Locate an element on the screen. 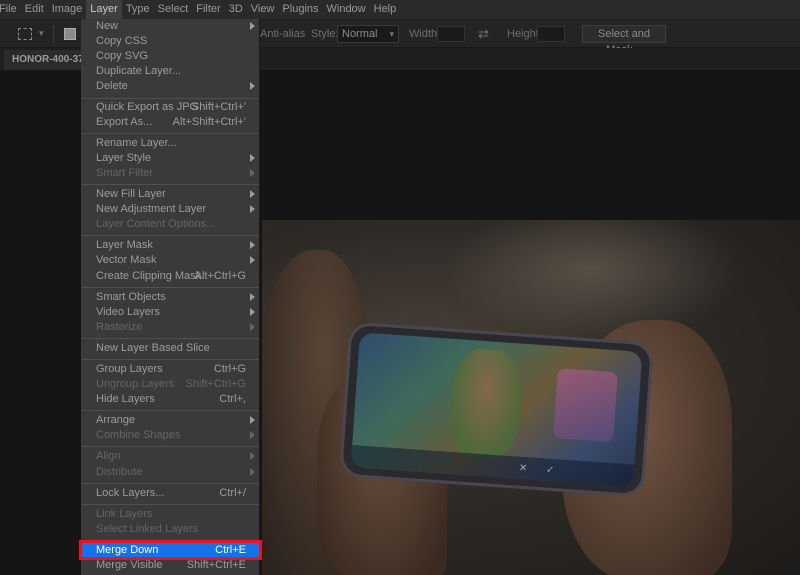 This screenshot has width=800, height=575. menu-item-layer-style: Layer Style is located at coordinates (170, 158).